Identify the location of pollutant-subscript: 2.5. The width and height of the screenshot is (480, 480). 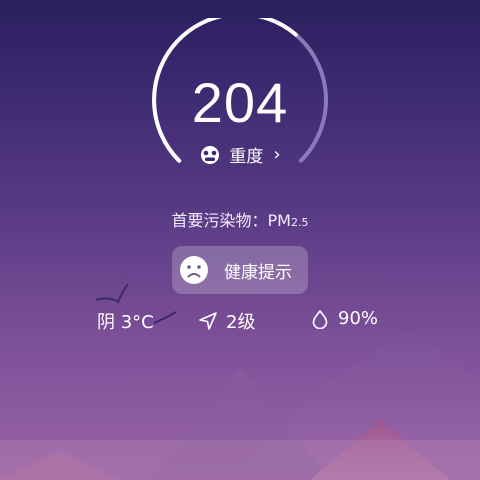
(299, 222).